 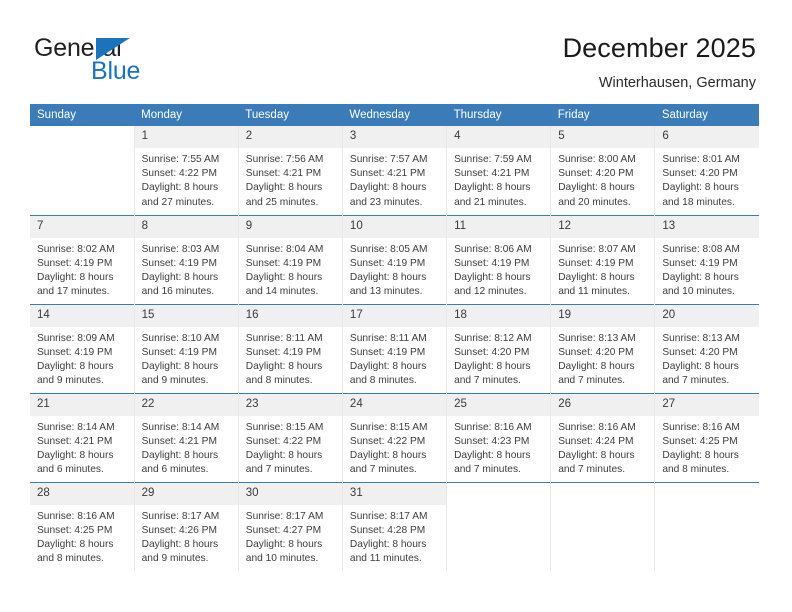 I want to click on day-number: 13, so click(x=707, y=226).